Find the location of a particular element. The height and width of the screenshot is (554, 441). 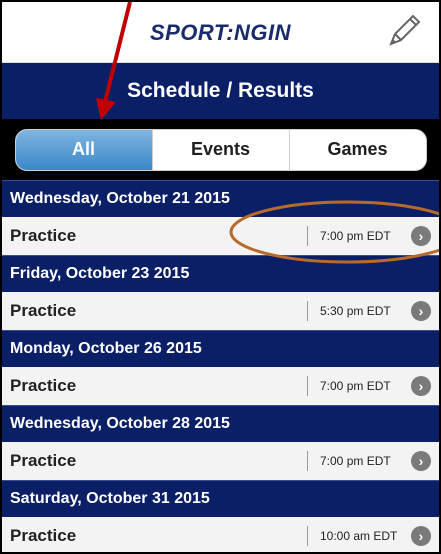

tab-all: All is located at coordinates (83, 149).